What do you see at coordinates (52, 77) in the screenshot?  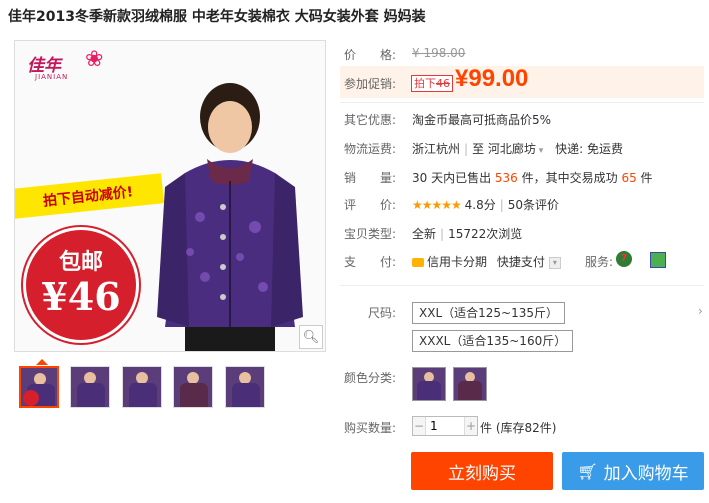 I see `brand-logo-sub: JIANIAN` at bounding box center [52, 77].